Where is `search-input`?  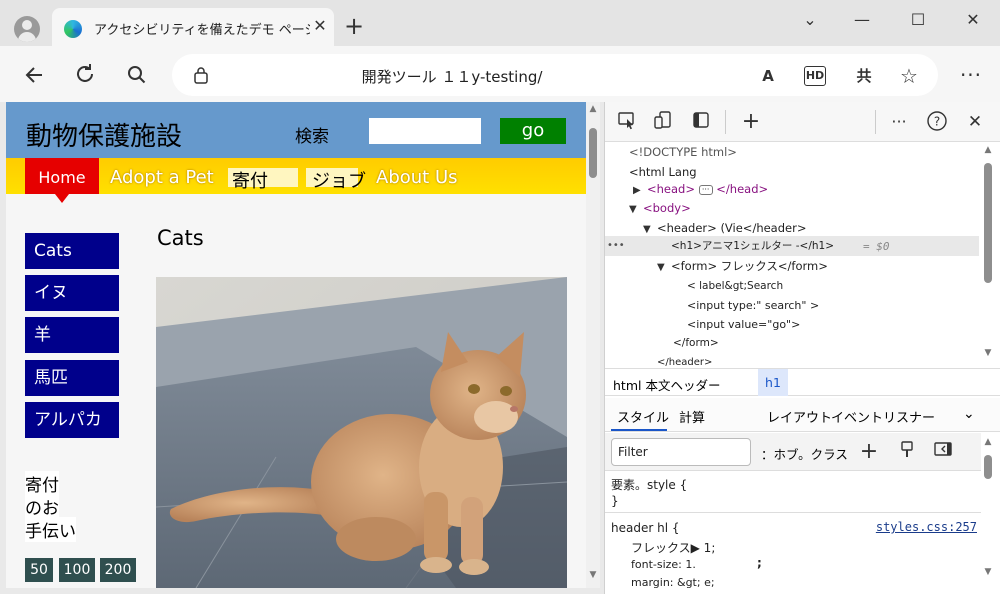
search-input is located at coordinates (425, 131).